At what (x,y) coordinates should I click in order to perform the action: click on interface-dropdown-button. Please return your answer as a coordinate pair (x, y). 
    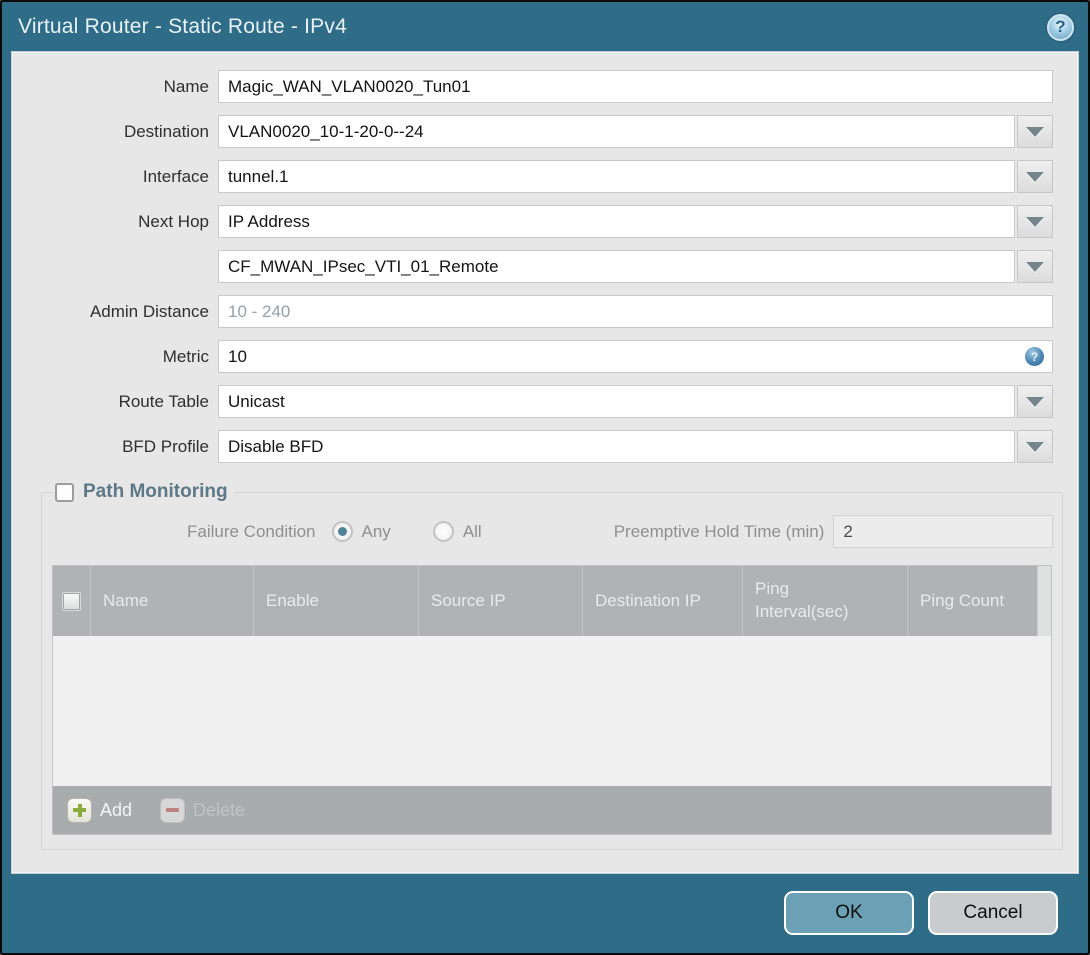
    Looking at the image, I should click on (1035, 176).